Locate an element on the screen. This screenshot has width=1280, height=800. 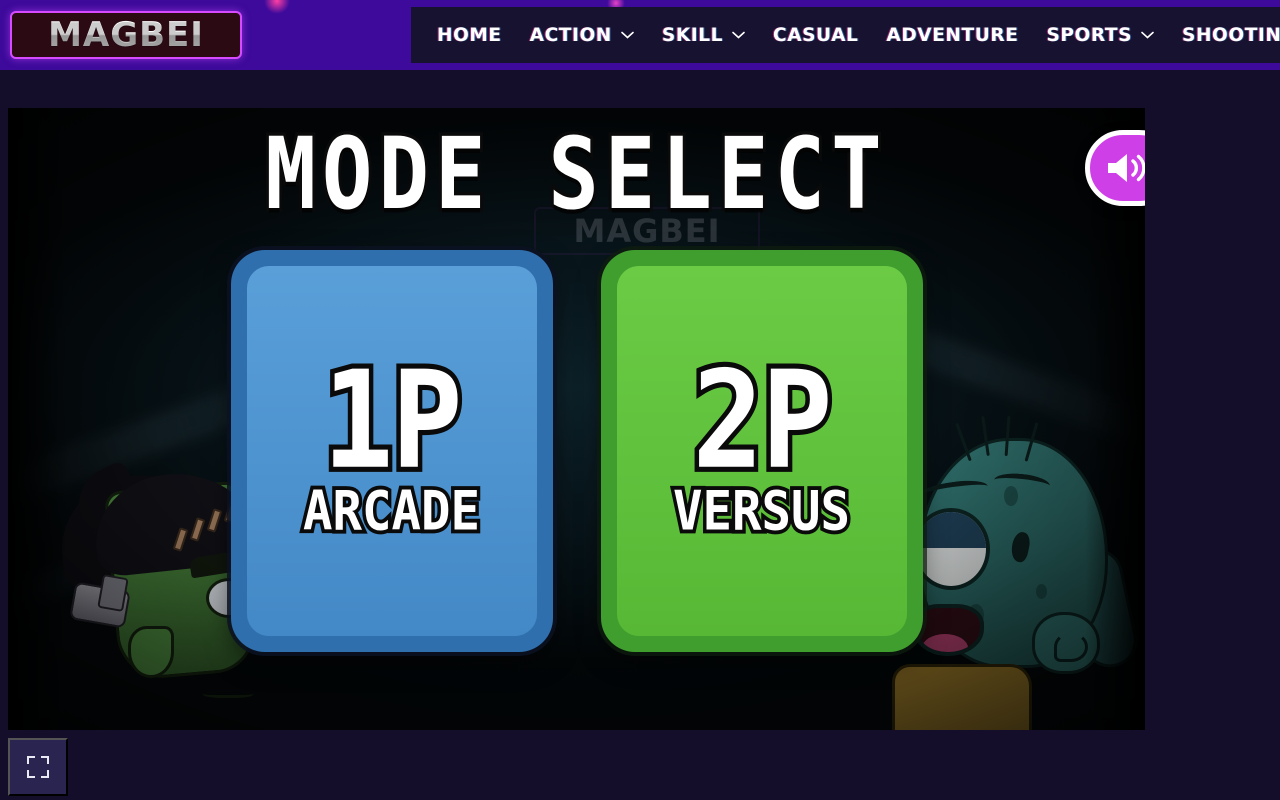
header-glow-dot-left is located at coordinates (277, 7).